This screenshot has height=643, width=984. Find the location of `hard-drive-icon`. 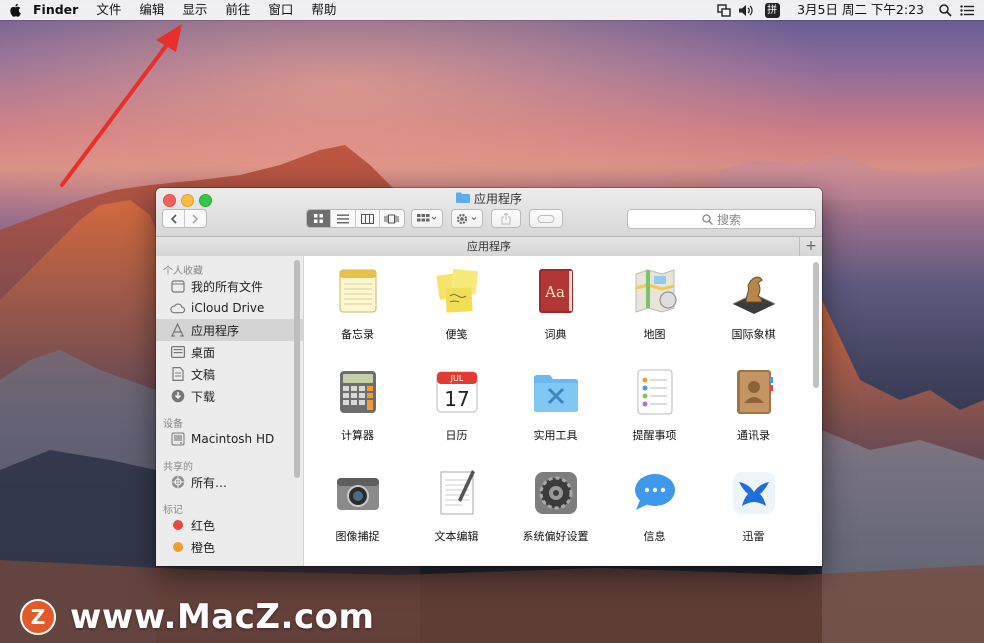

hard-drive-icon is located at coordinates (177, 439).